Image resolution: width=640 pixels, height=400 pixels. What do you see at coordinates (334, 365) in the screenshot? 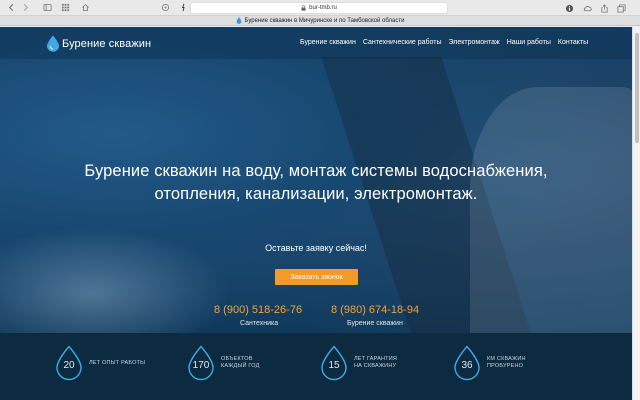
I see `stat-value: 15` at bounding box center [334, 365].